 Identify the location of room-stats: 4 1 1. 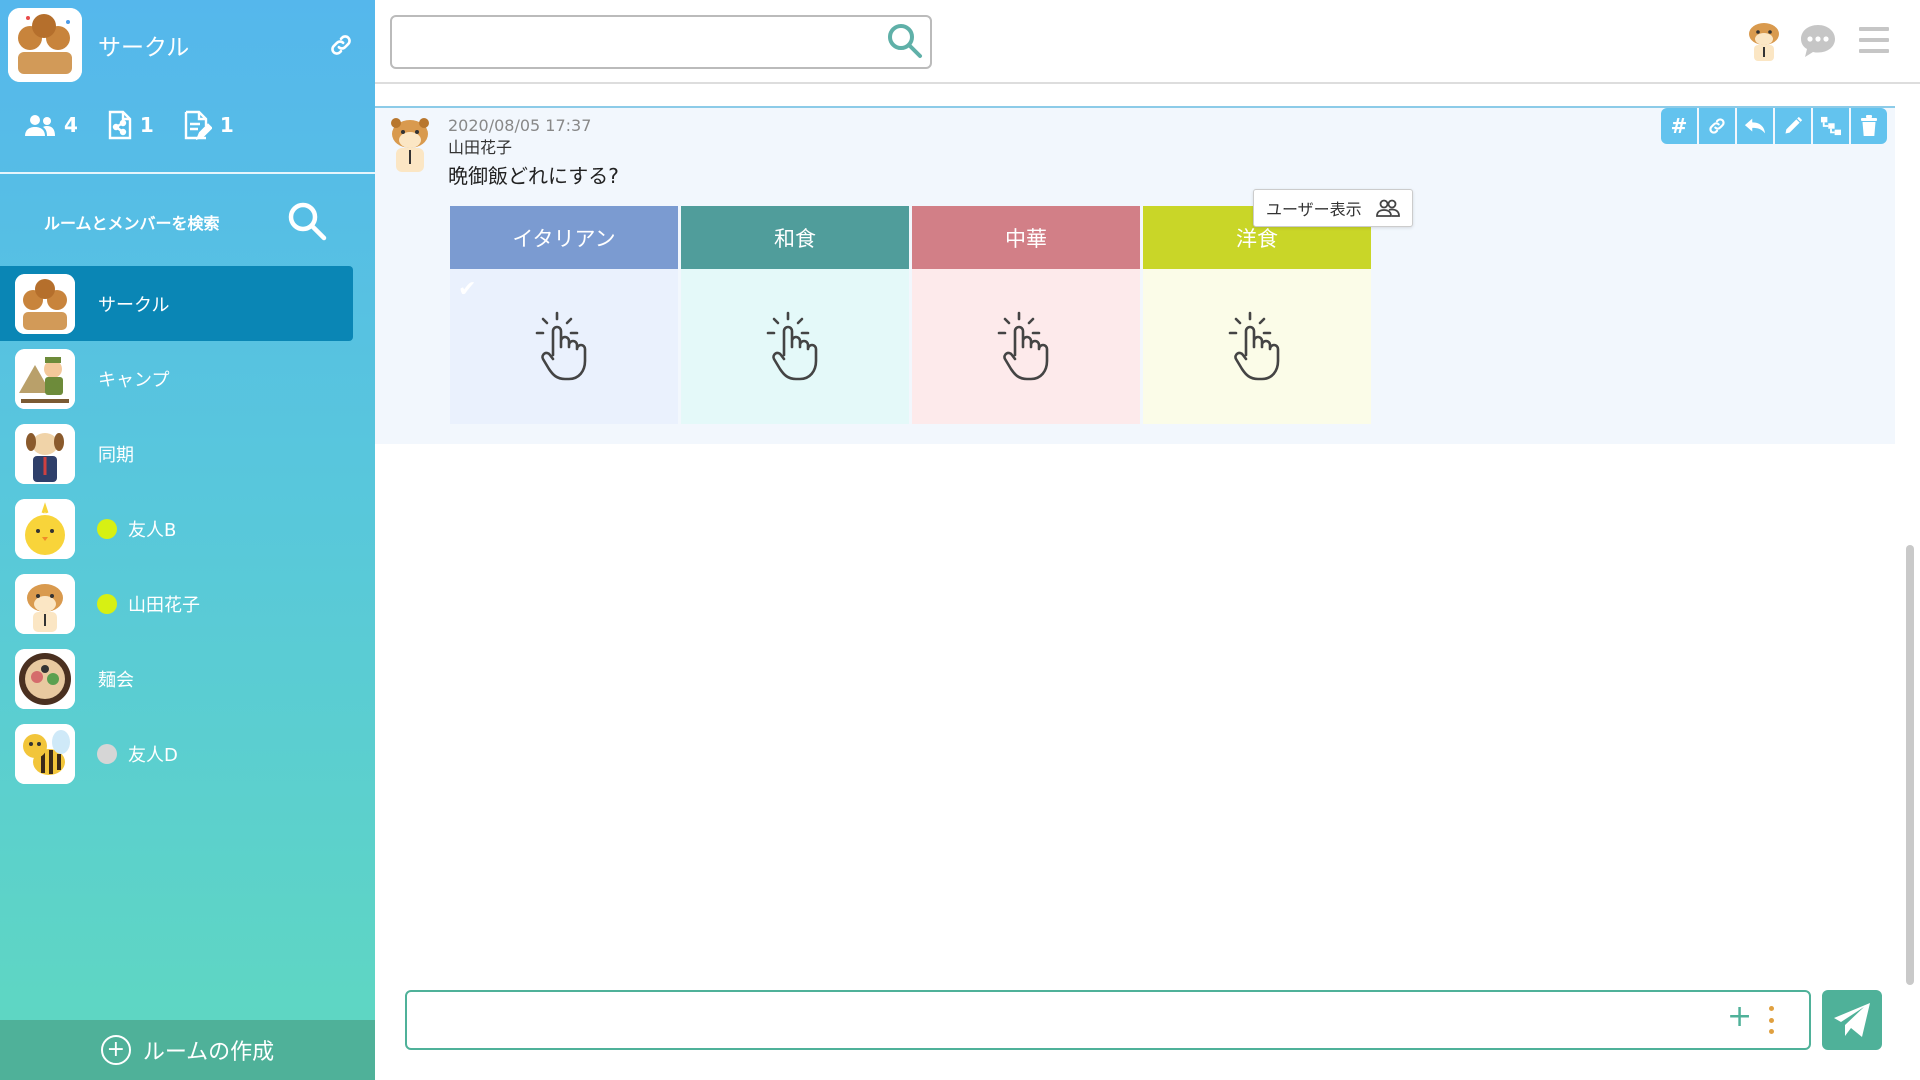
(129, 125).